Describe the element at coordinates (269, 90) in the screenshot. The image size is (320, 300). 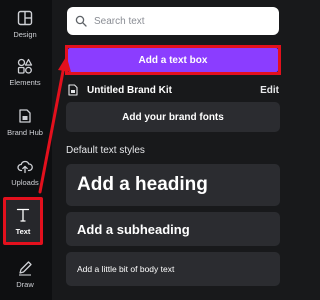
I see `brand-kit-edit-link: Edit` at that location.